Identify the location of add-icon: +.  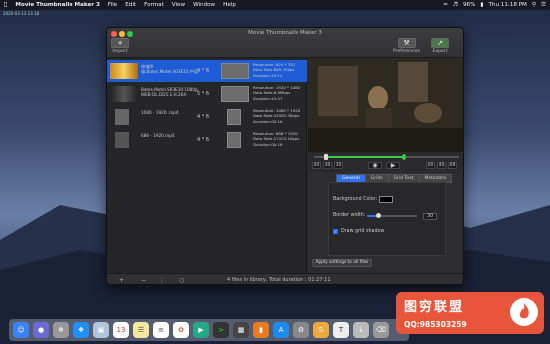
(121, 280).